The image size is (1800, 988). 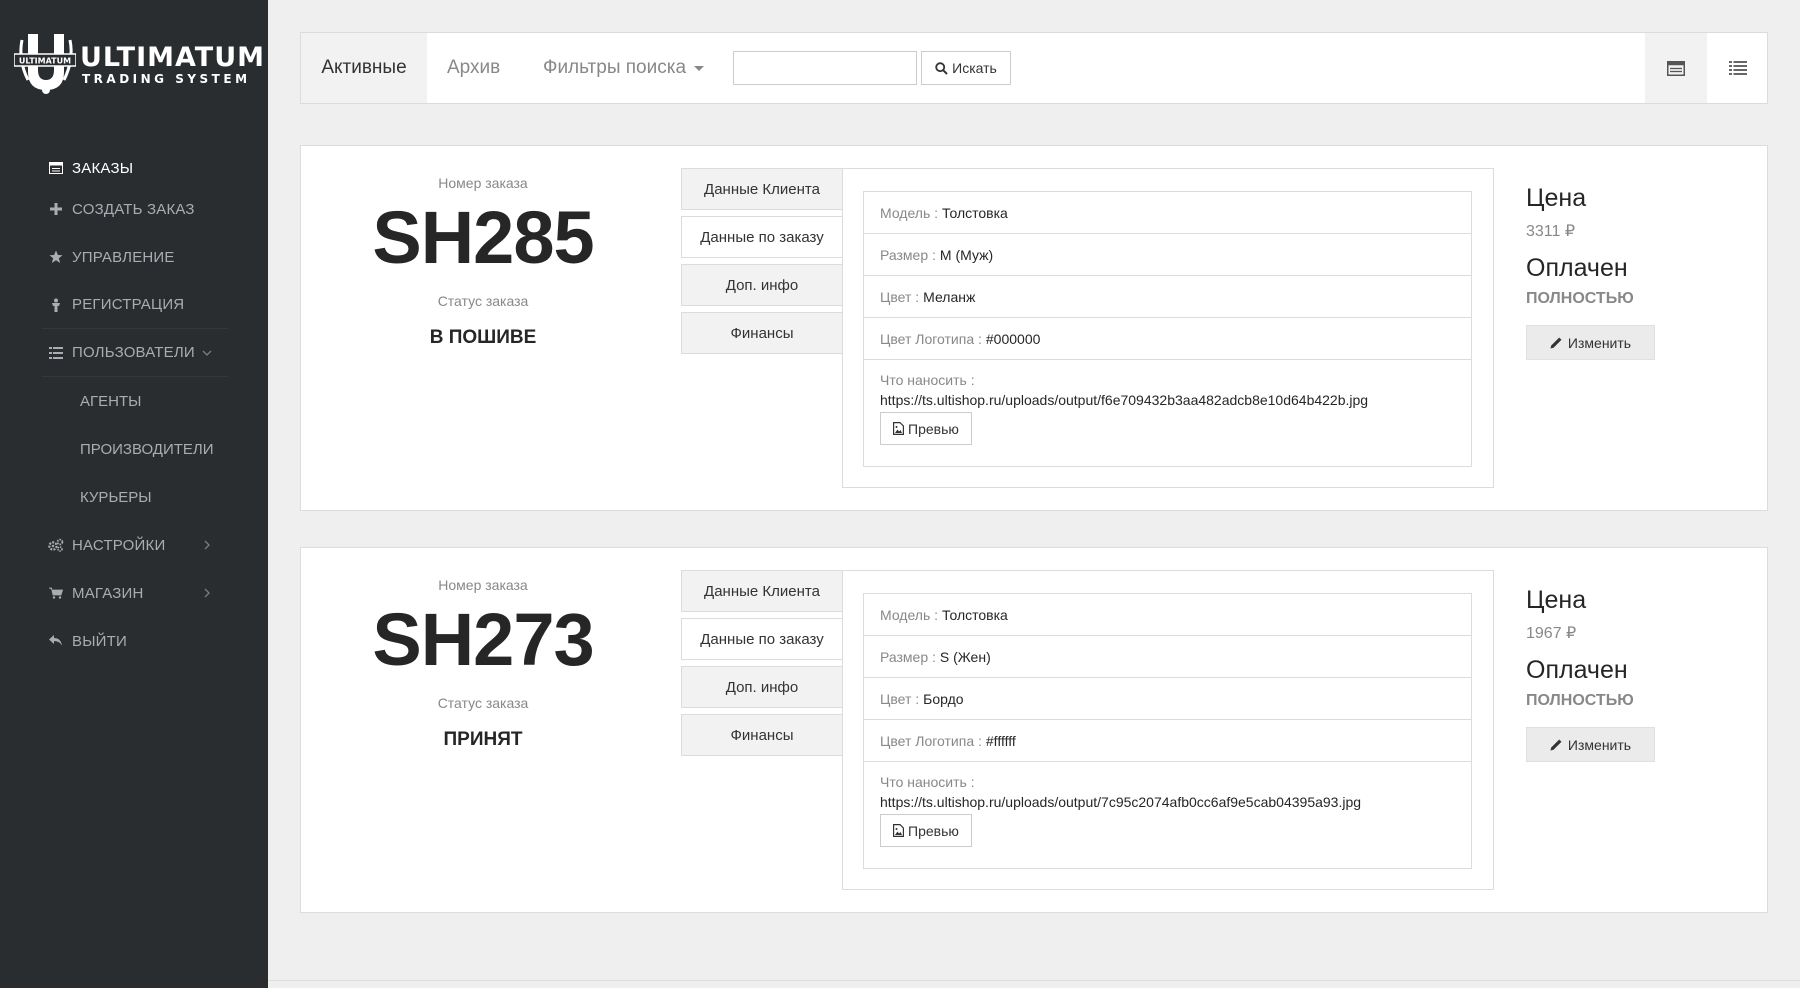 I want to click on pencil-icon, so click(x=1556, y=744).